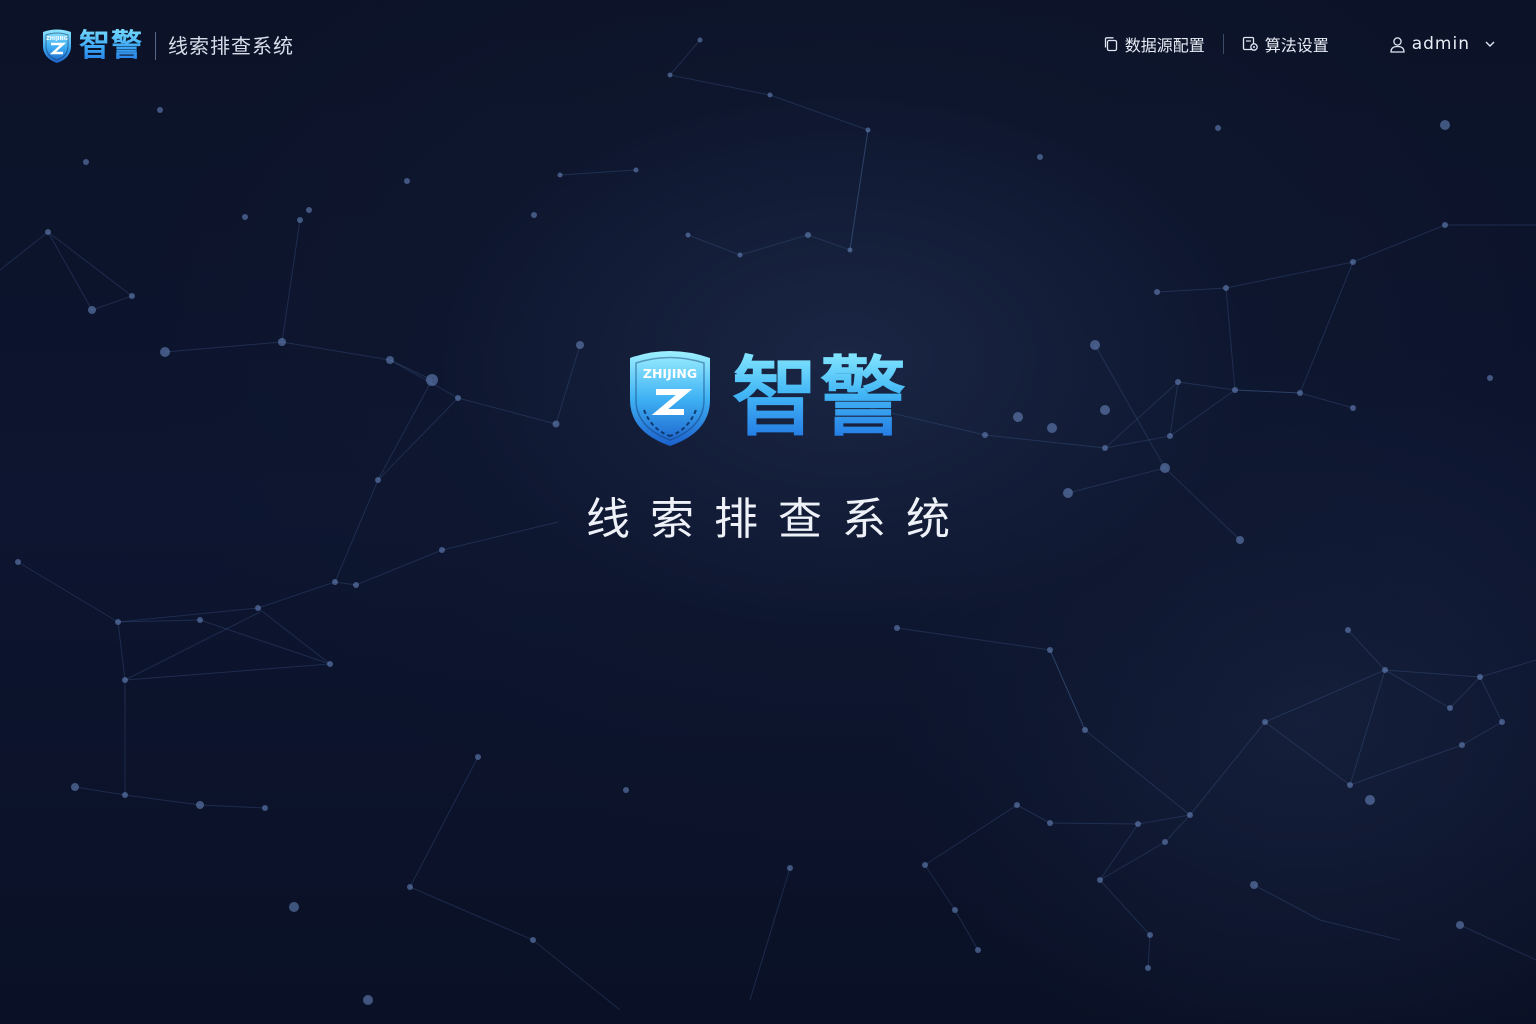 The image size is (1536, 1024). What do you see at coordinates (1250, 43) in the screenshot?
I see `algorithm-settings-icon` at bounding box center [1250, 43].